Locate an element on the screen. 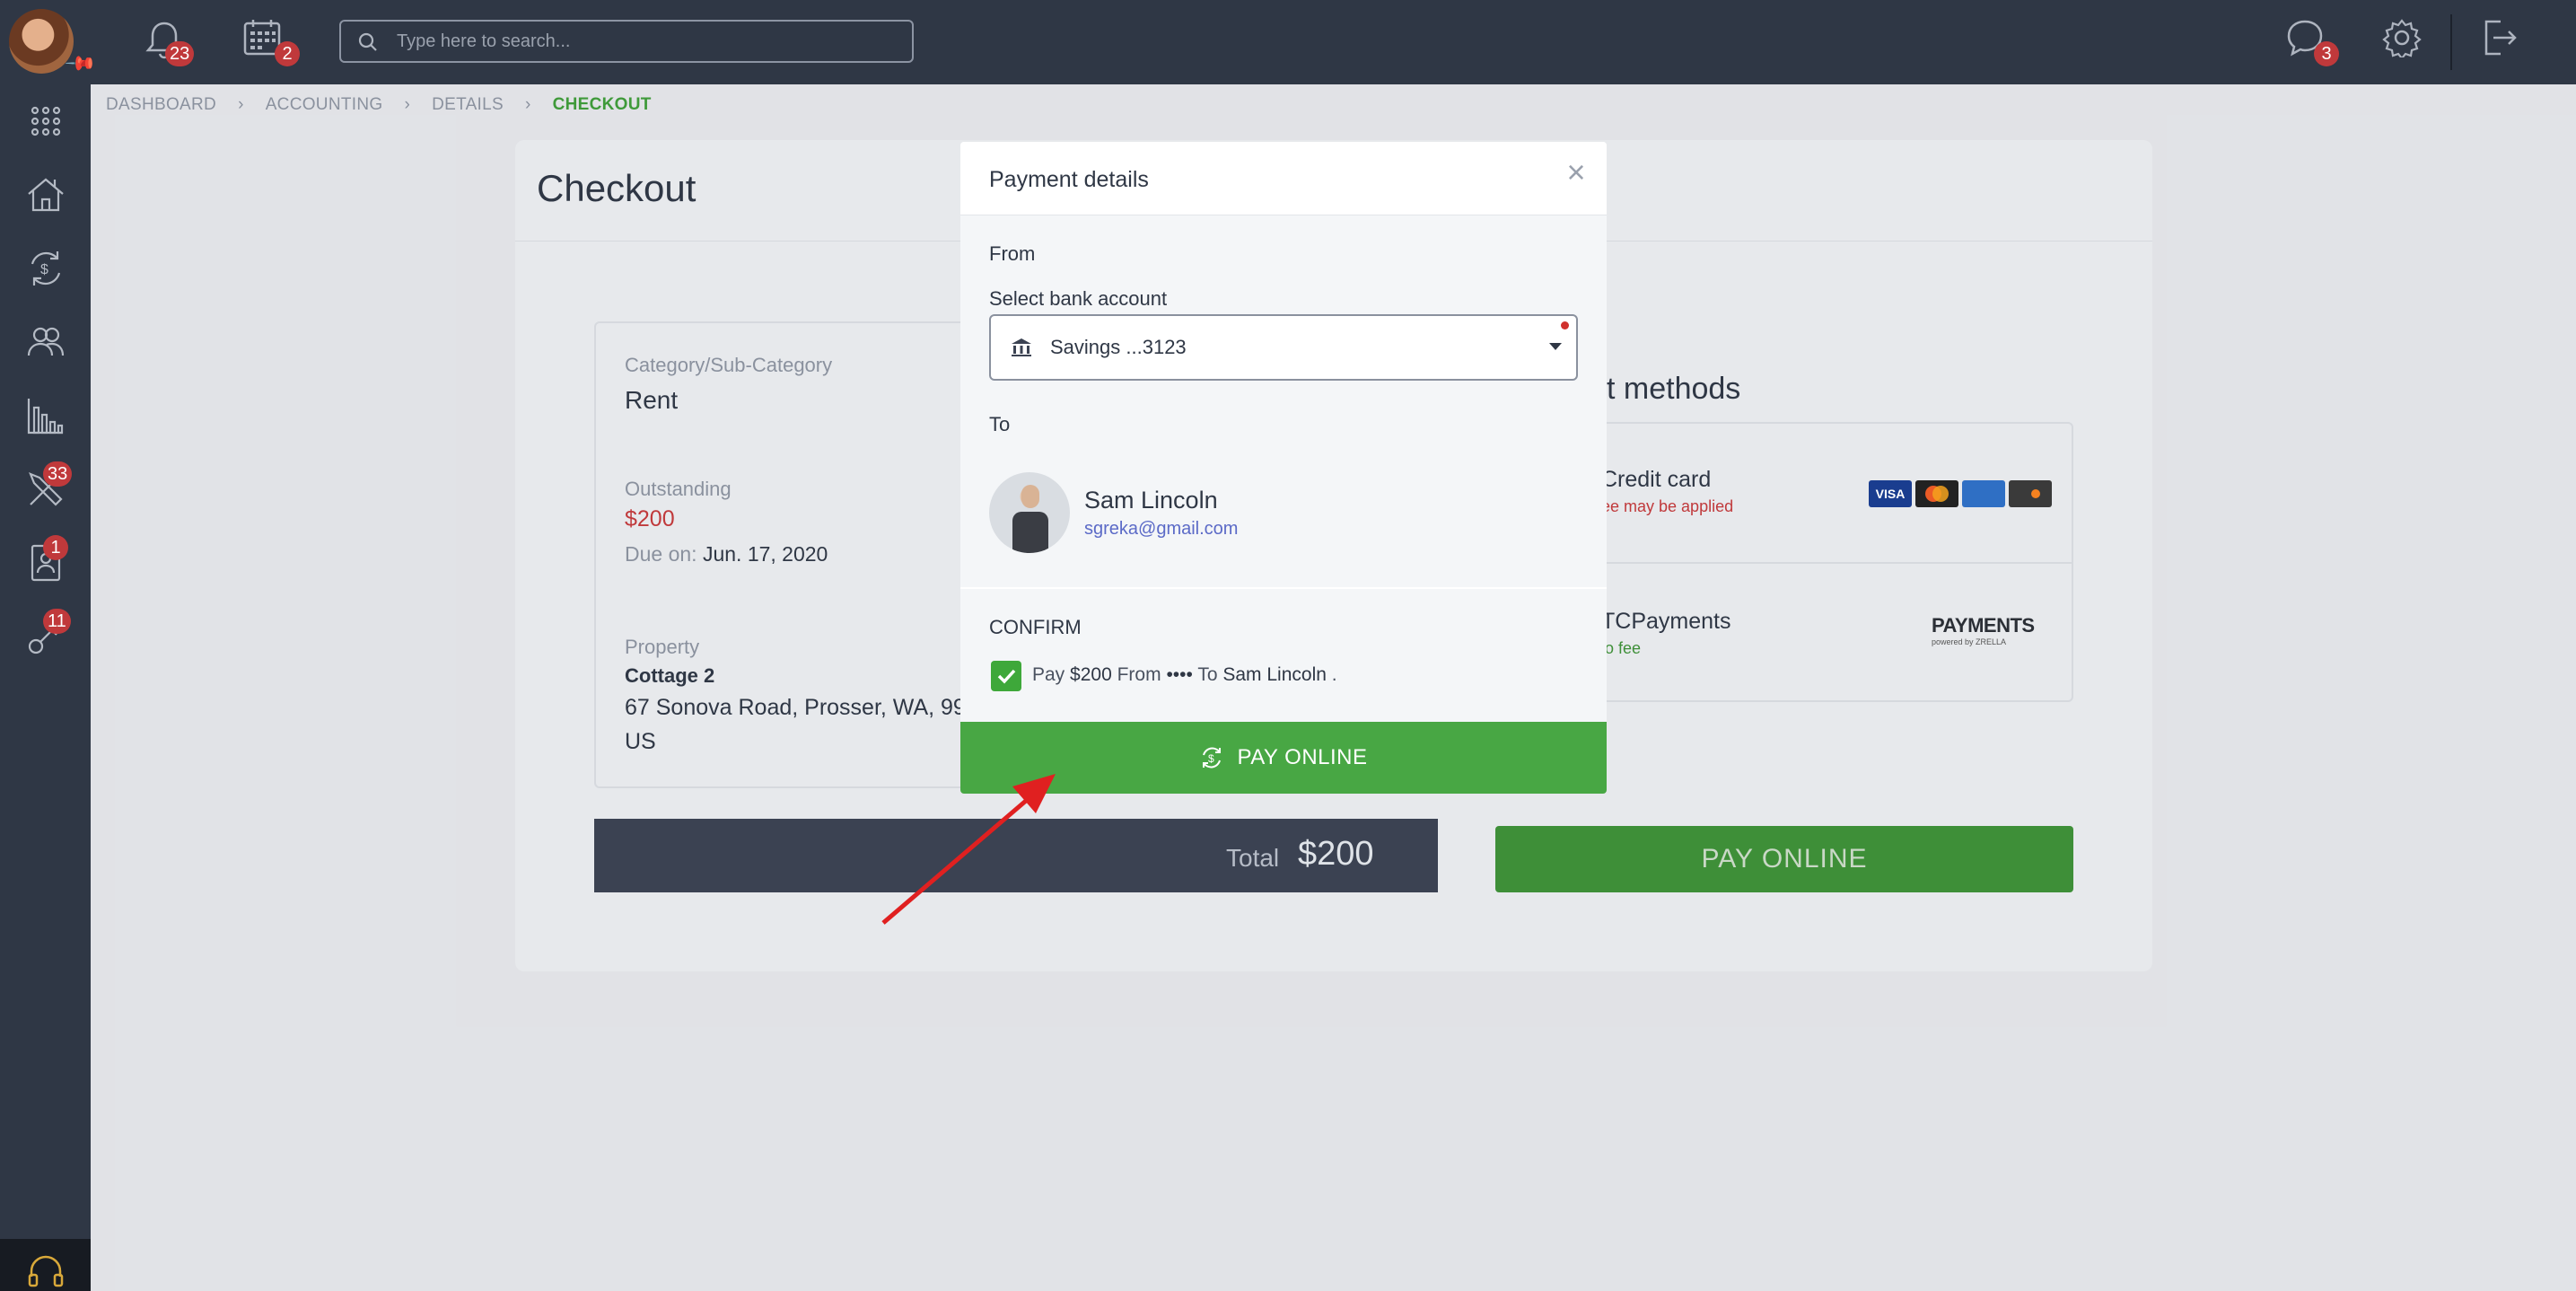  pay-cycle-icon: $ is located at coordinates (1212, 758).